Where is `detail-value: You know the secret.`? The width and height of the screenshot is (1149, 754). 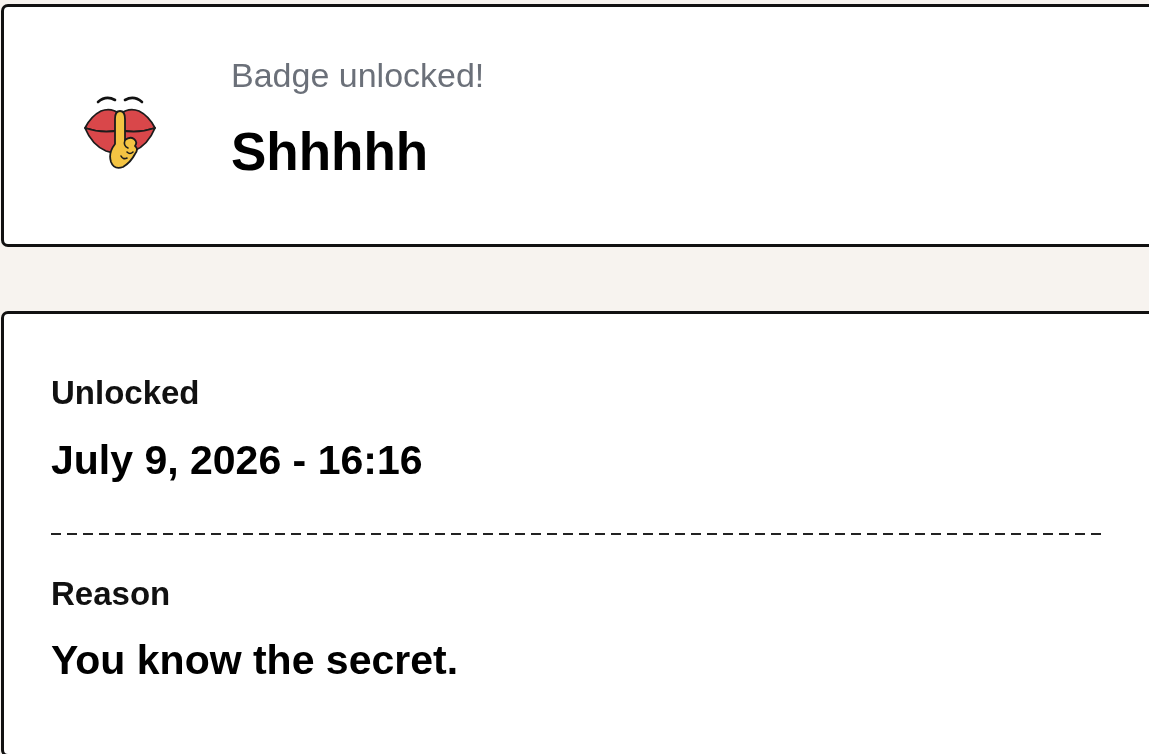
detail-value: You know the secret. is located at coordinates (255, 661).